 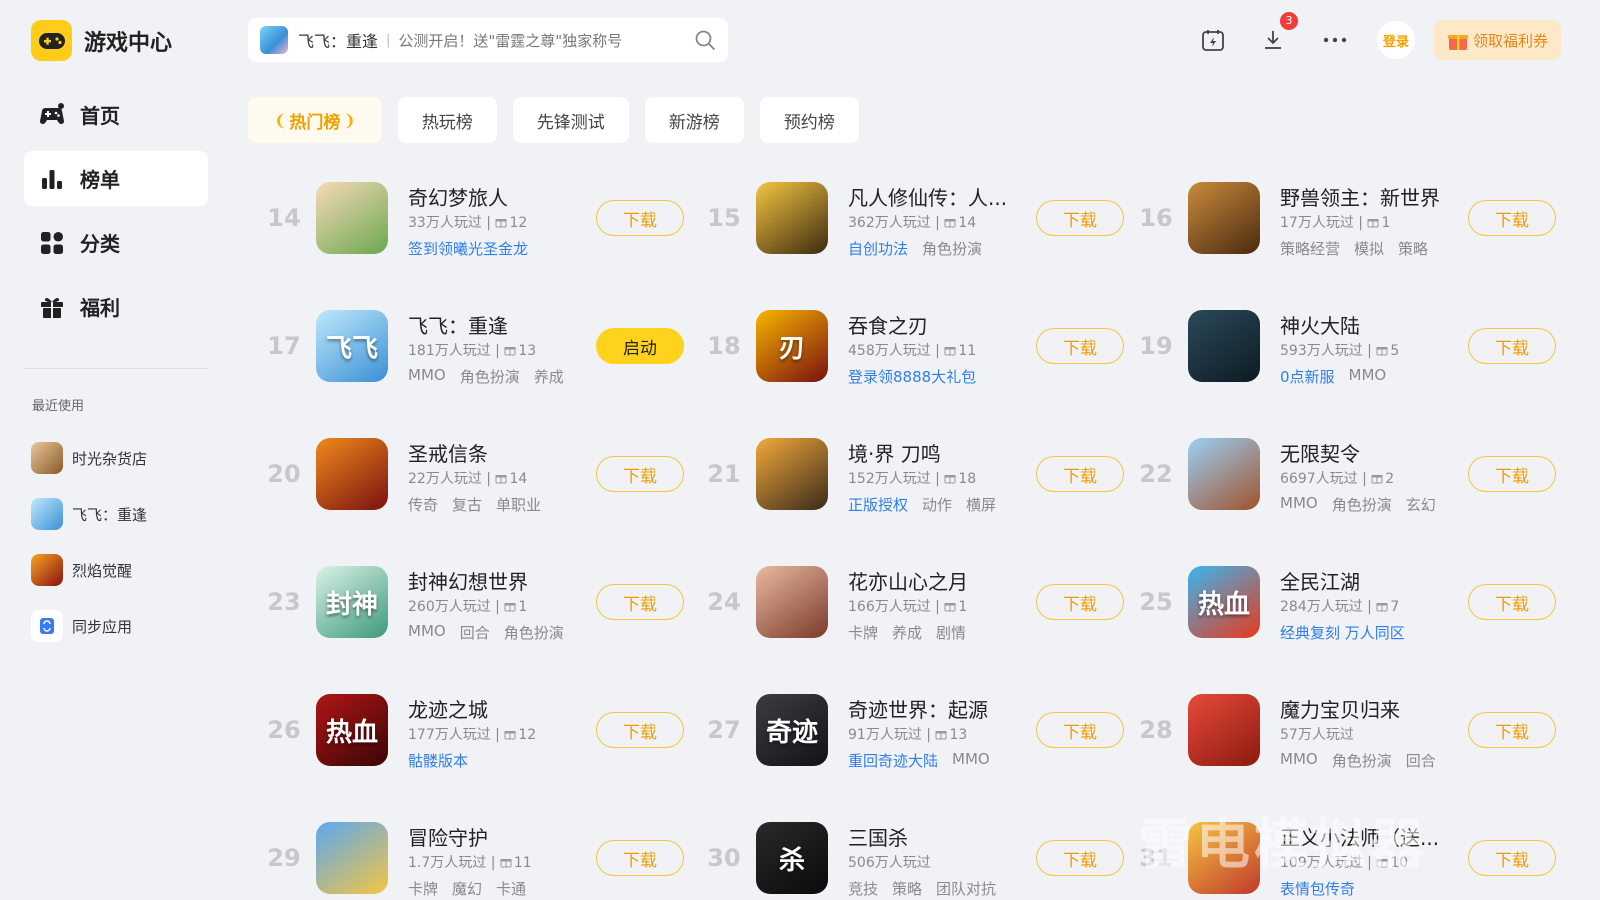 What do you see at coordinates (498, 452) in the screenshot?
I see `game-title: 圣戒信条` at bounding box center [498, 452].